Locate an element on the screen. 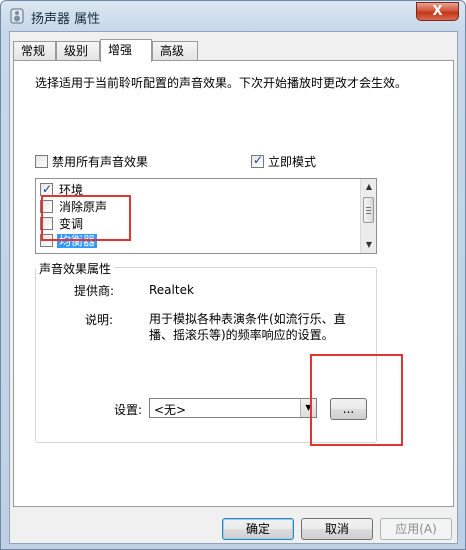 Image resolution: width=466 pixels, height=550 pixels. close-icon: X is located at coordinates (437, 11).